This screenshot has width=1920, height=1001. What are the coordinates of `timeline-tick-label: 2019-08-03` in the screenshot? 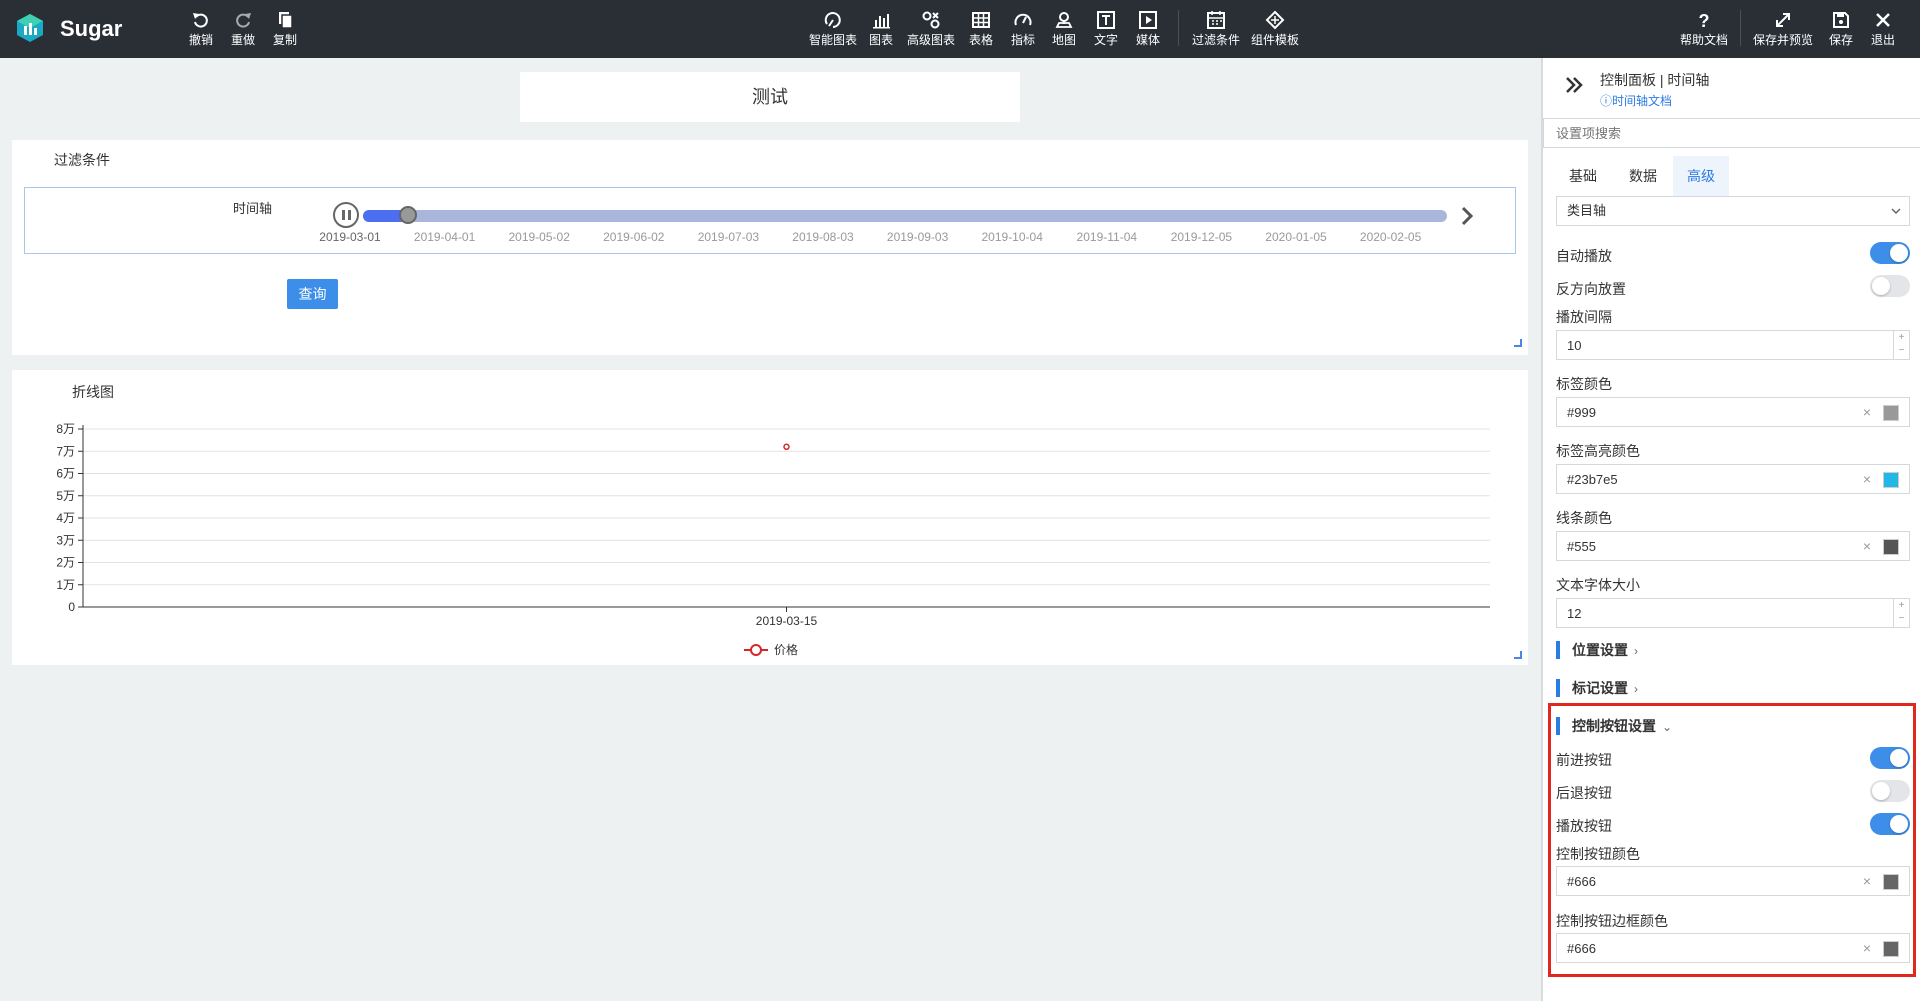 It's located at (822, 237).